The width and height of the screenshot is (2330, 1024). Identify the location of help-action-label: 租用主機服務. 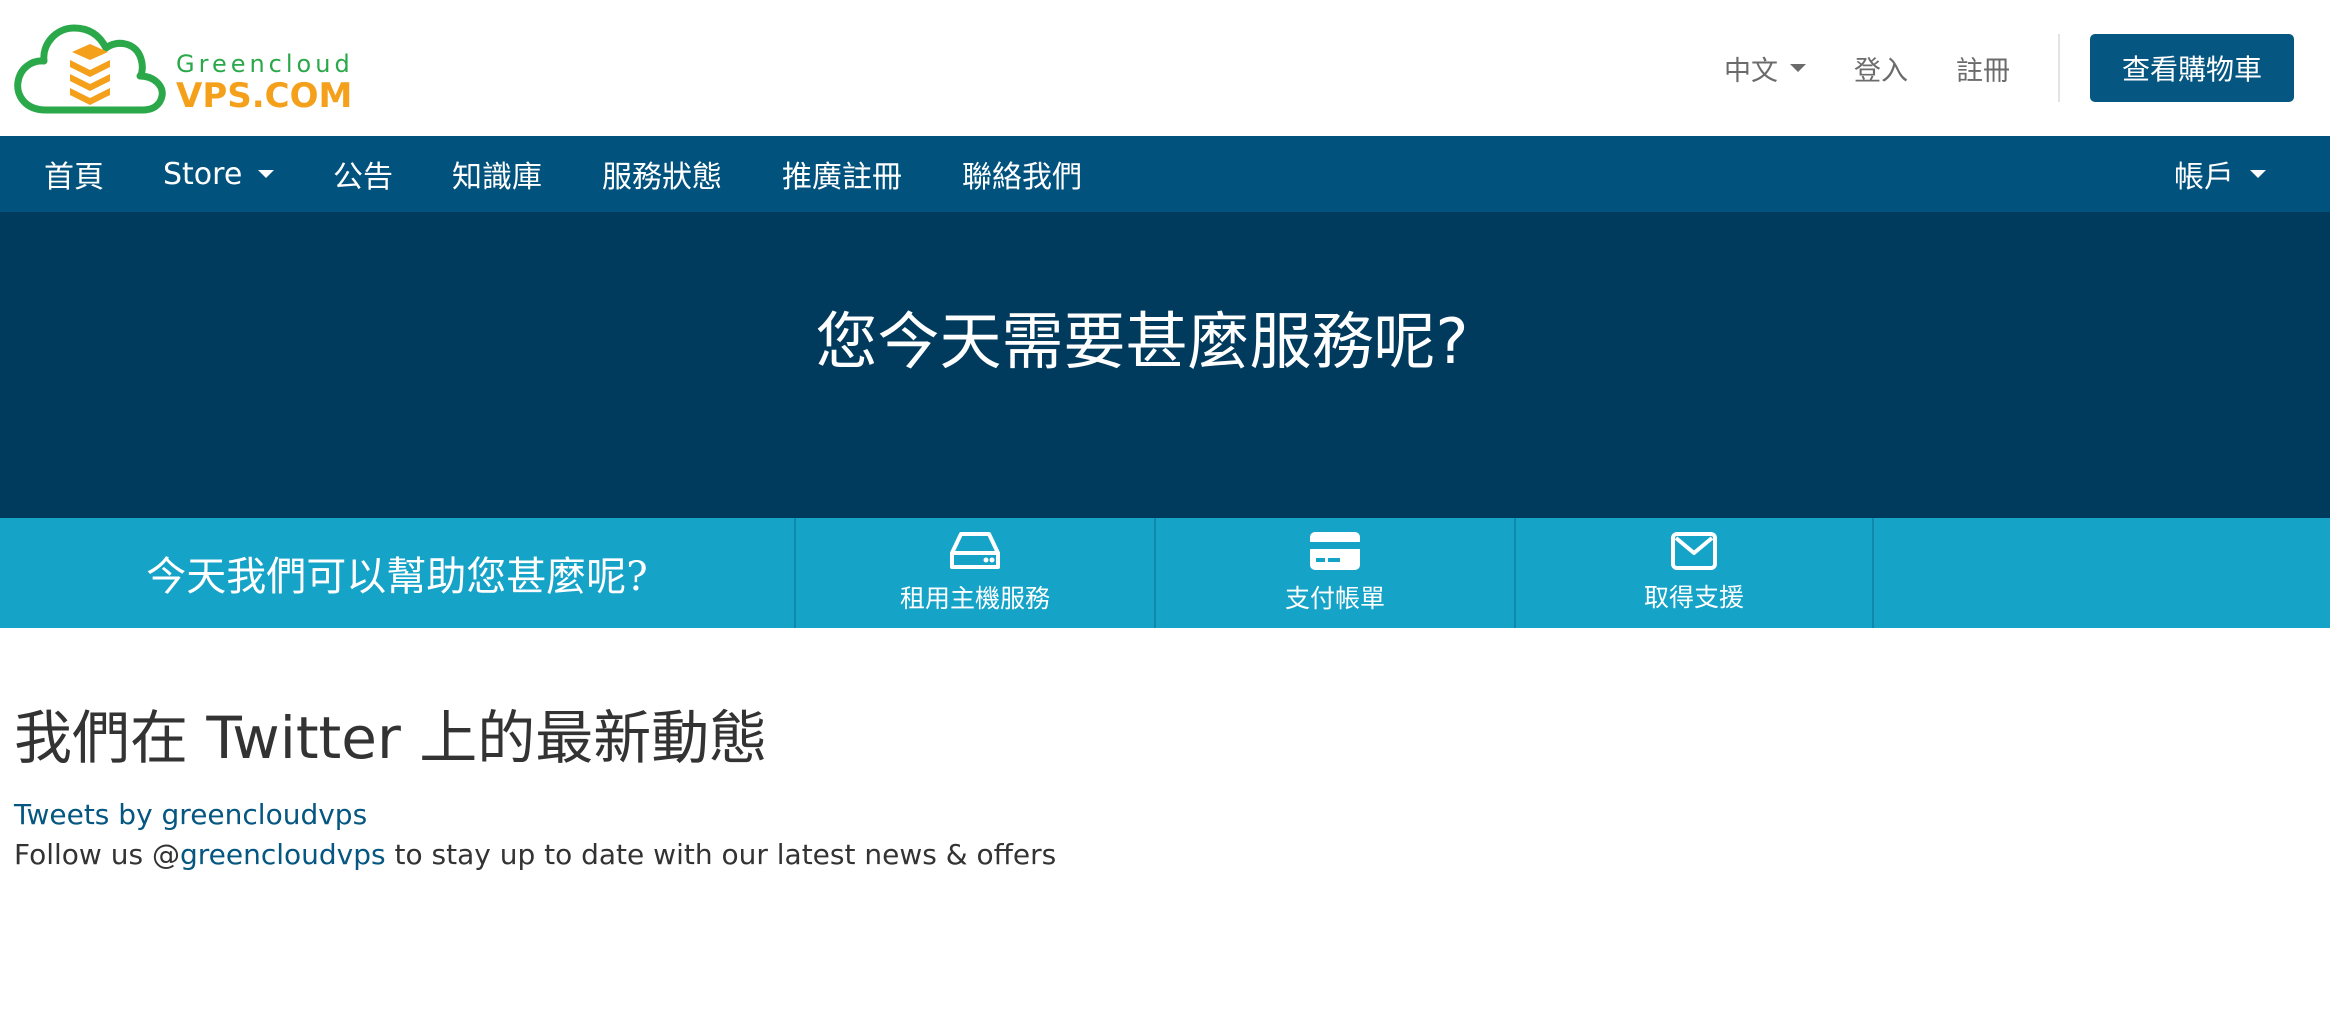
(974, 598).